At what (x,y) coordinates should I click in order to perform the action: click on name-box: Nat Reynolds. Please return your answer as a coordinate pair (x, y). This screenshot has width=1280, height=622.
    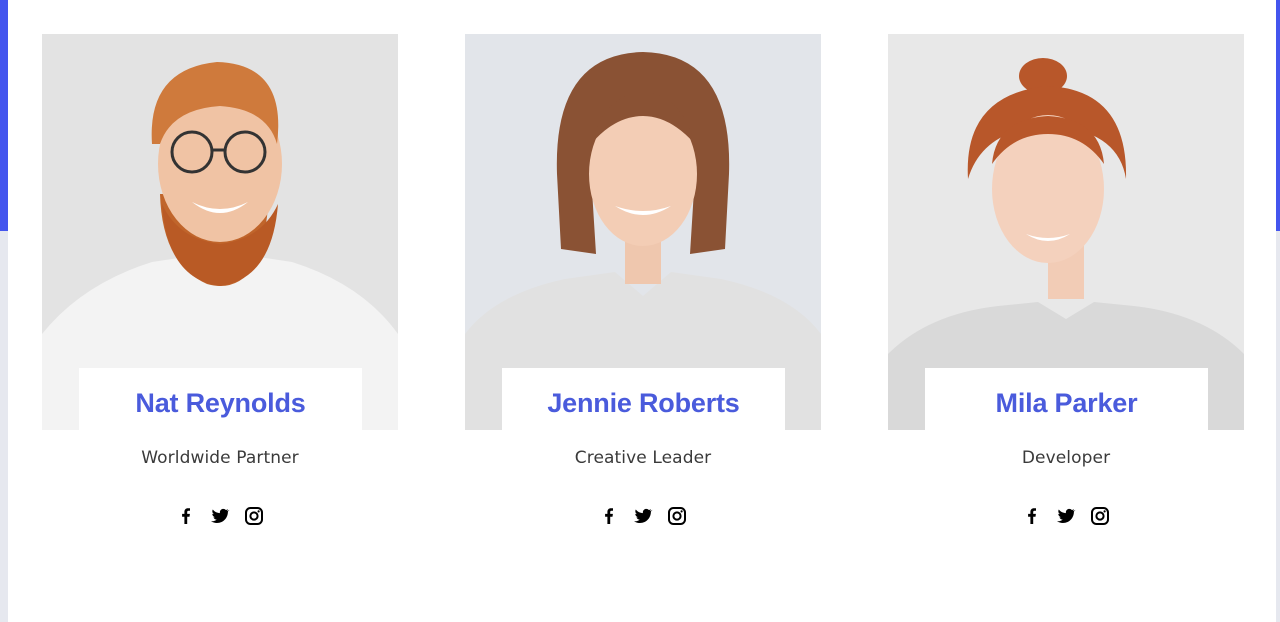
    Looking at the image, I should click on (220, 399).